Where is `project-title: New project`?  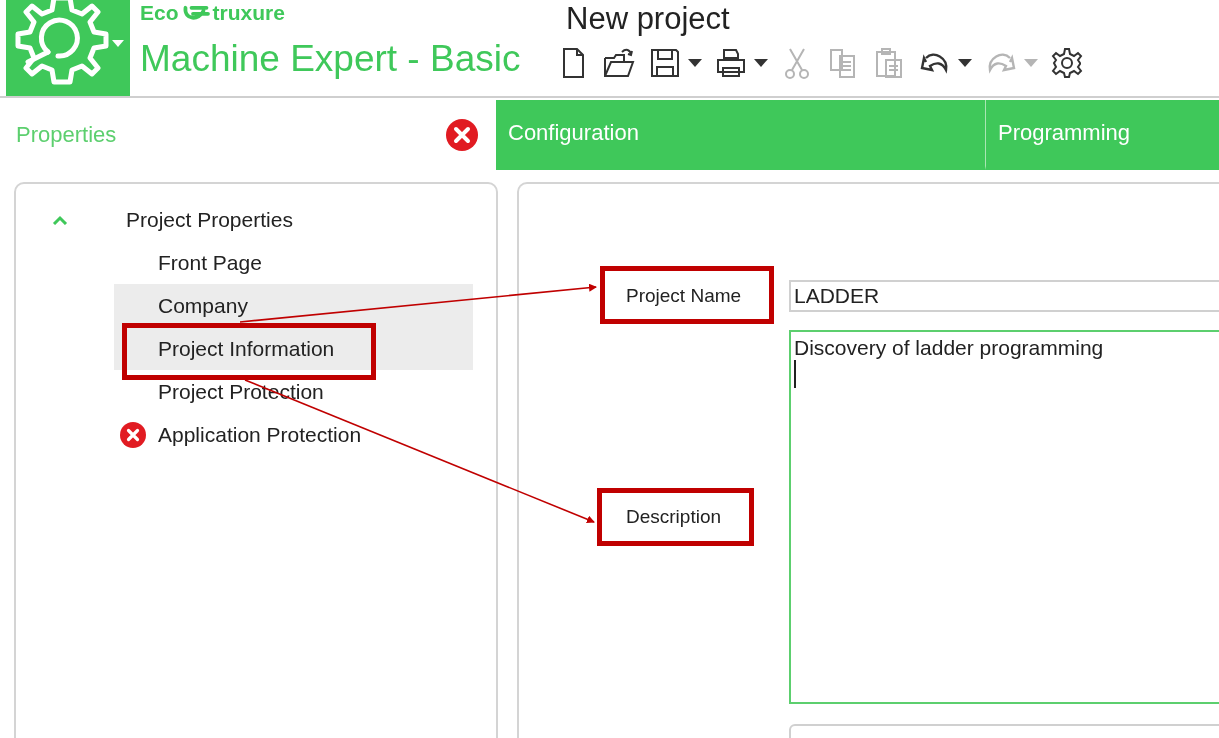
project-title: New project is located at coordinates (648, 19).